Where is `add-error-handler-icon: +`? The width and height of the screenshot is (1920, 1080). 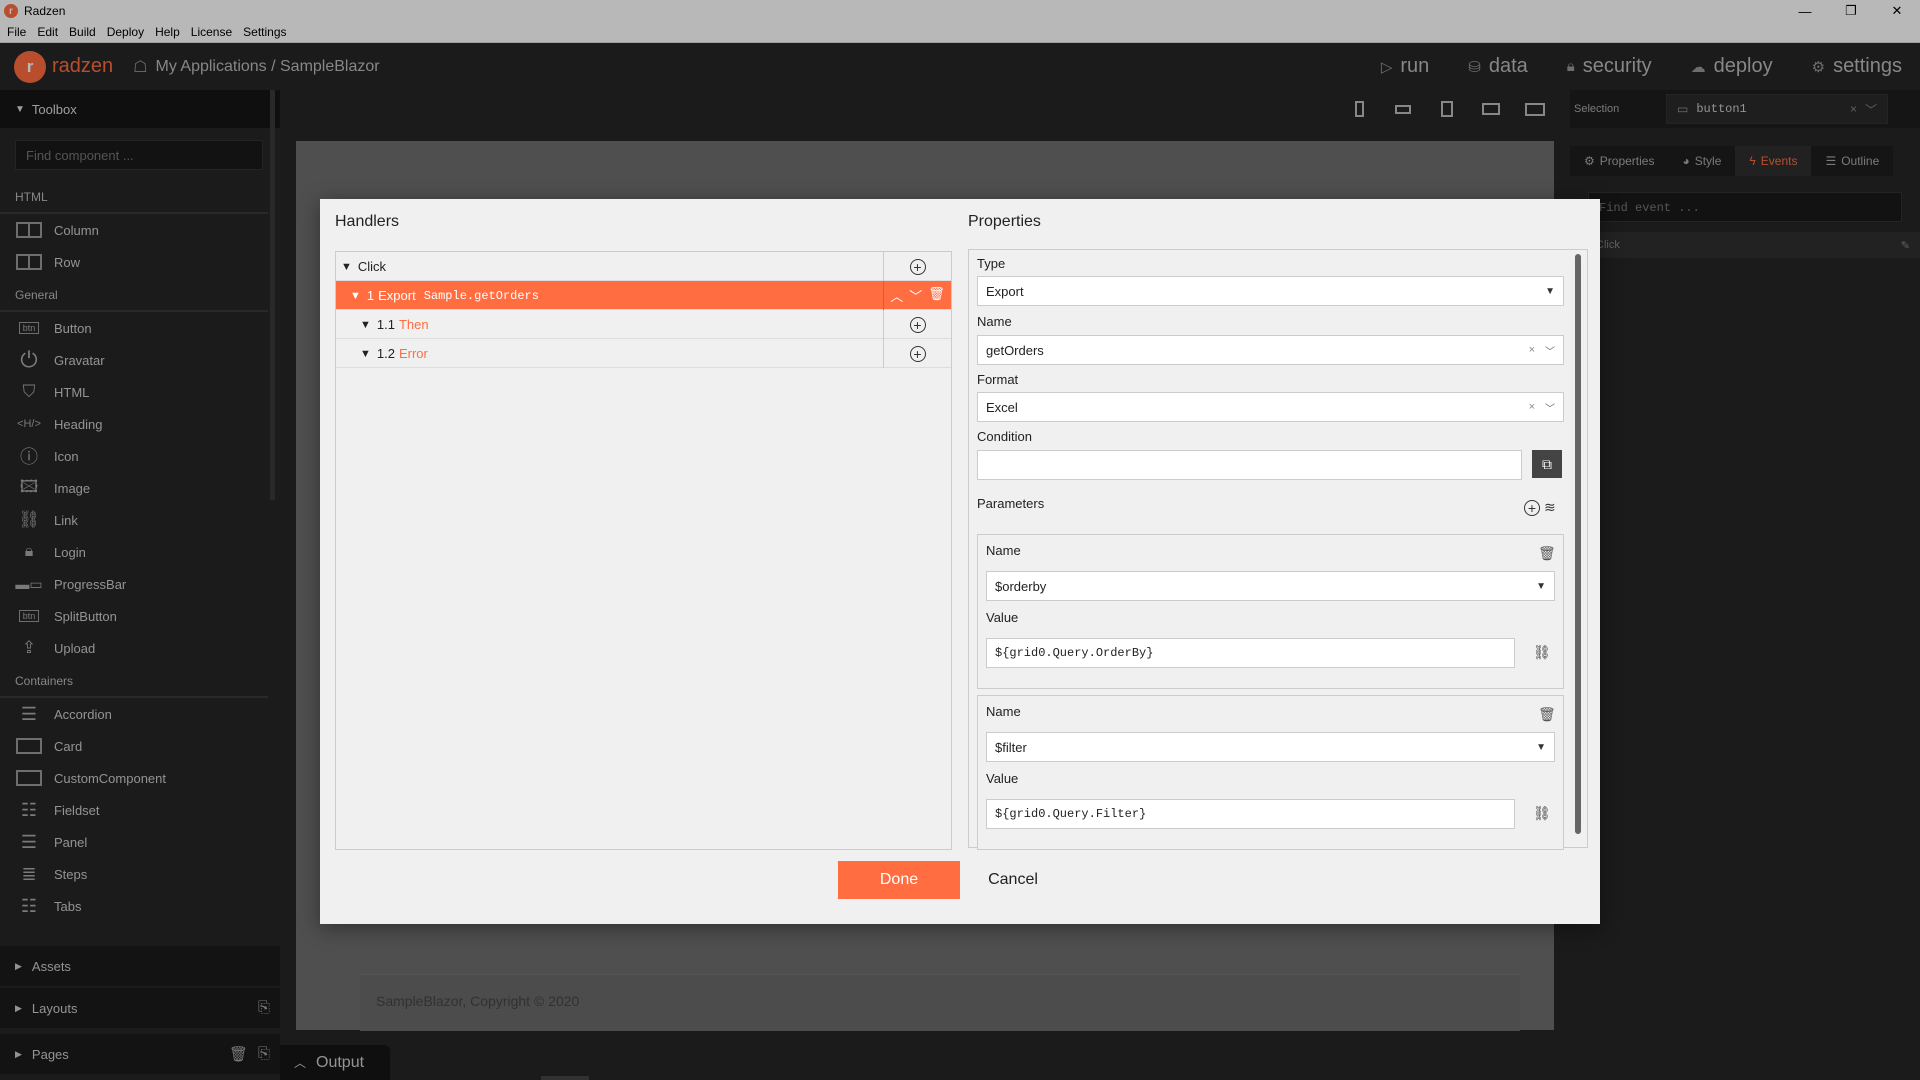 add-error-handler-icon: + is located at coordinates (917, 353).